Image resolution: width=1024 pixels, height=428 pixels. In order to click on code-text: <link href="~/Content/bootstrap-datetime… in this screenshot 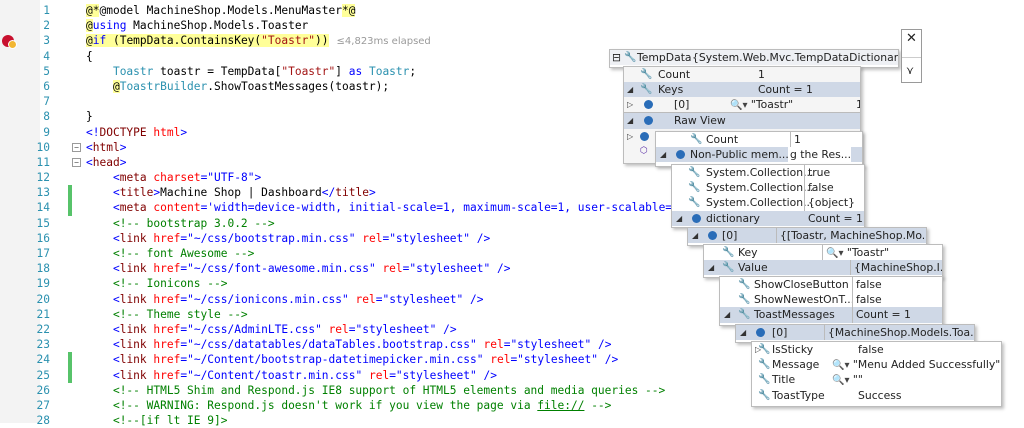, I will do `click(352, 359)`.